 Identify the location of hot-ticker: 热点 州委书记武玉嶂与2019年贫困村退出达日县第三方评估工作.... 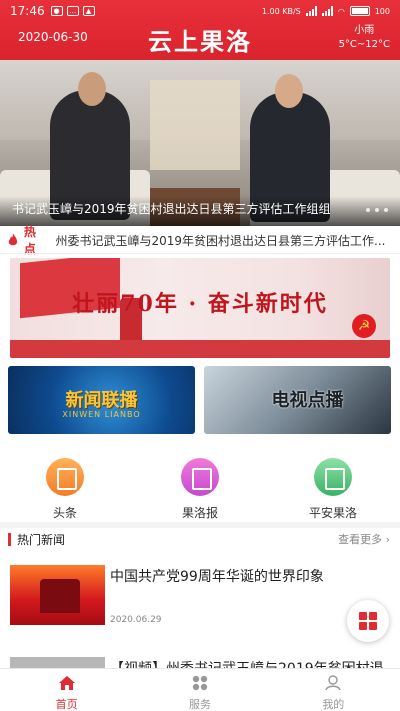
(200, 240).